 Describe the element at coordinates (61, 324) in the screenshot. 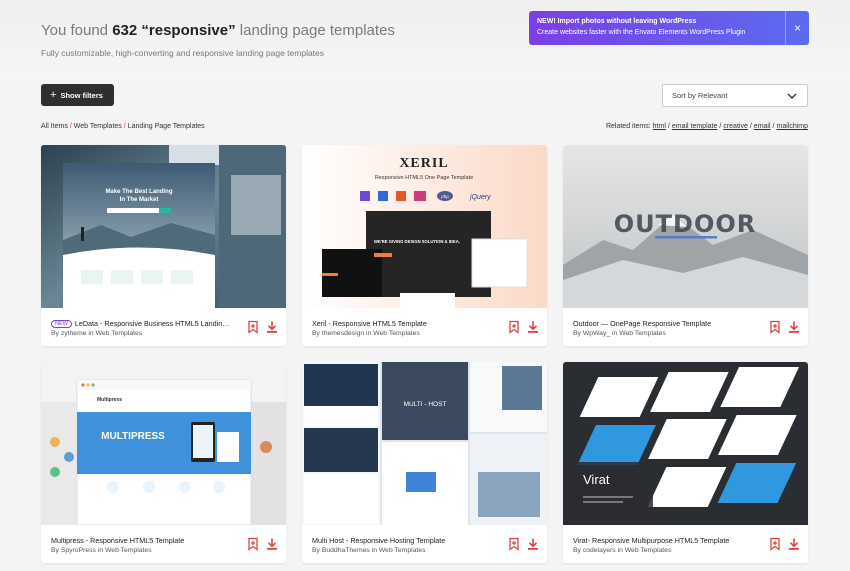

I see `new-badge: NEW` at that location.